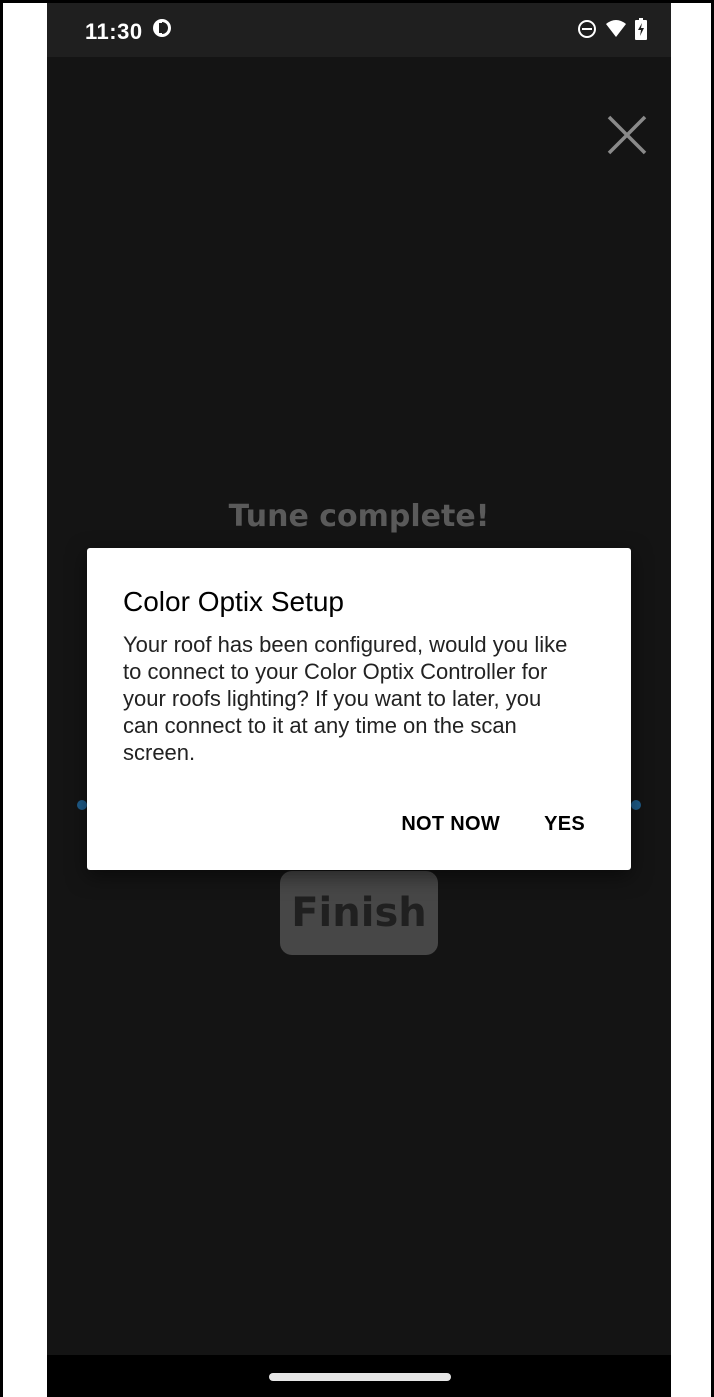  What do you see at coordinates (162, 28) in the screenshot?
I see `circle-half-icon` at bounding box center [162, 28].